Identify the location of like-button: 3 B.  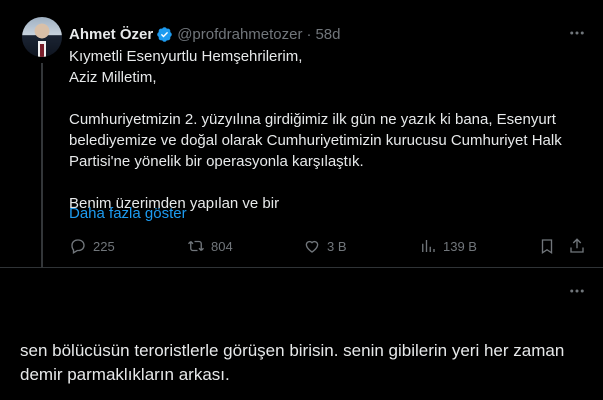
(325, 246).